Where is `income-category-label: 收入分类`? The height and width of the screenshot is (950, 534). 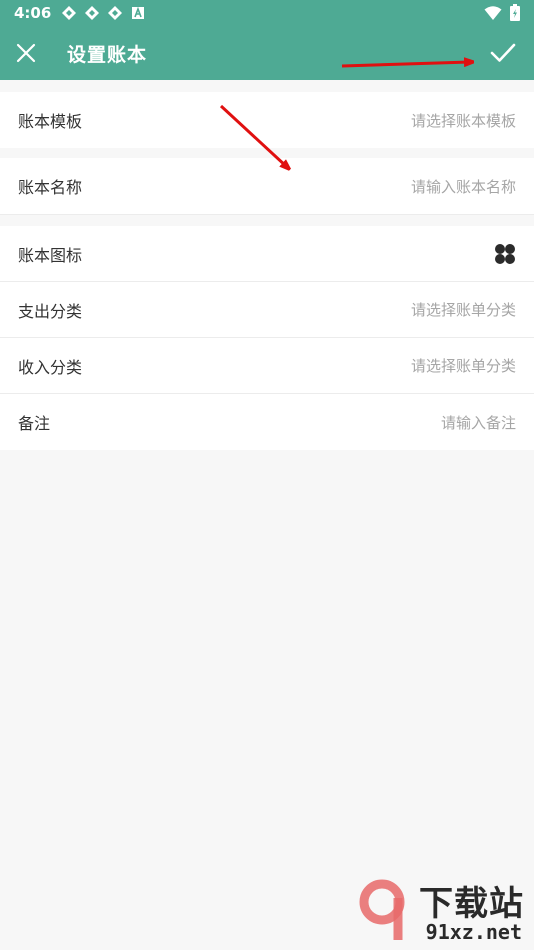
income-category-label: 收入分类 is located at coordinates (50, 367).